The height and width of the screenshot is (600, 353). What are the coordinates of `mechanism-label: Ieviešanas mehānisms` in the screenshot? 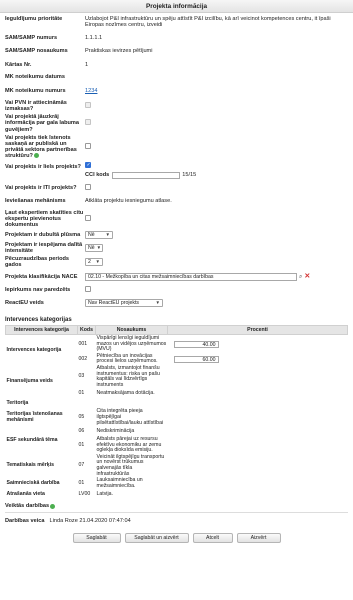 It's located at (35, 201).